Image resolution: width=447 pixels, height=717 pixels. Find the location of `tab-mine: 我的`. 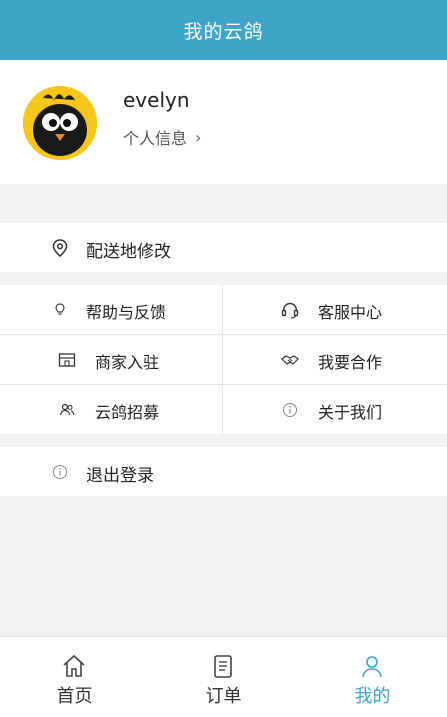

tab-mine: 我的 is located at coordinates (372, 677).